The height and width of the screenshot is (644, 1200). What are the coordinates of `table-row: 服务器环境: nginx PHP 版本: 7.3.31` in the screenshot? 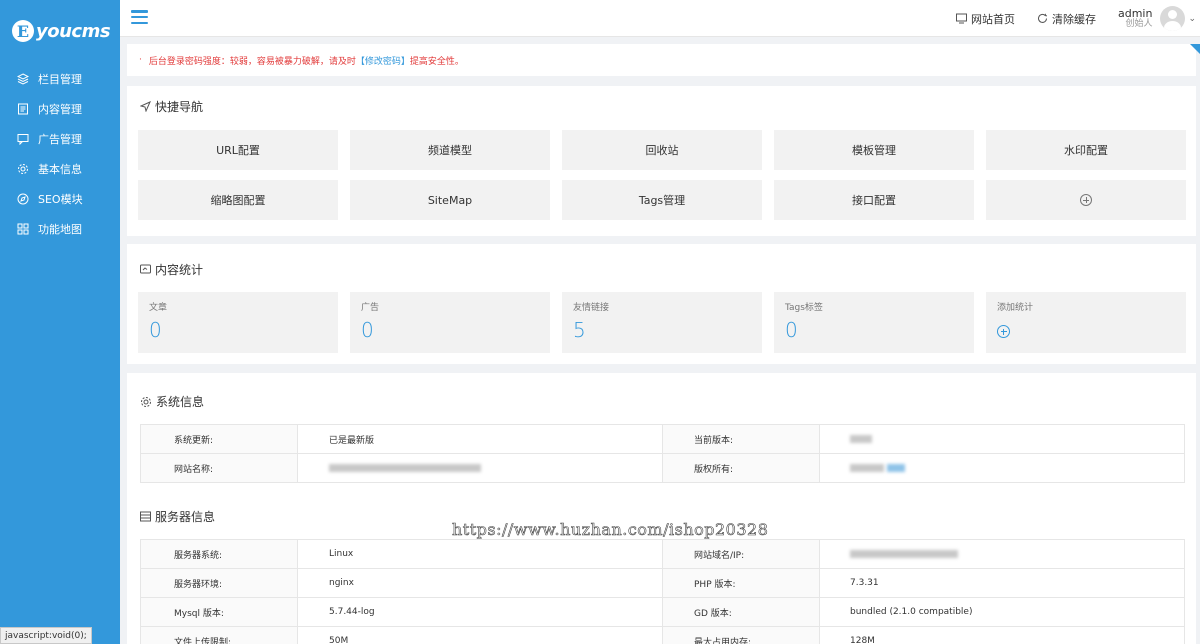 It's located at (662, 583).